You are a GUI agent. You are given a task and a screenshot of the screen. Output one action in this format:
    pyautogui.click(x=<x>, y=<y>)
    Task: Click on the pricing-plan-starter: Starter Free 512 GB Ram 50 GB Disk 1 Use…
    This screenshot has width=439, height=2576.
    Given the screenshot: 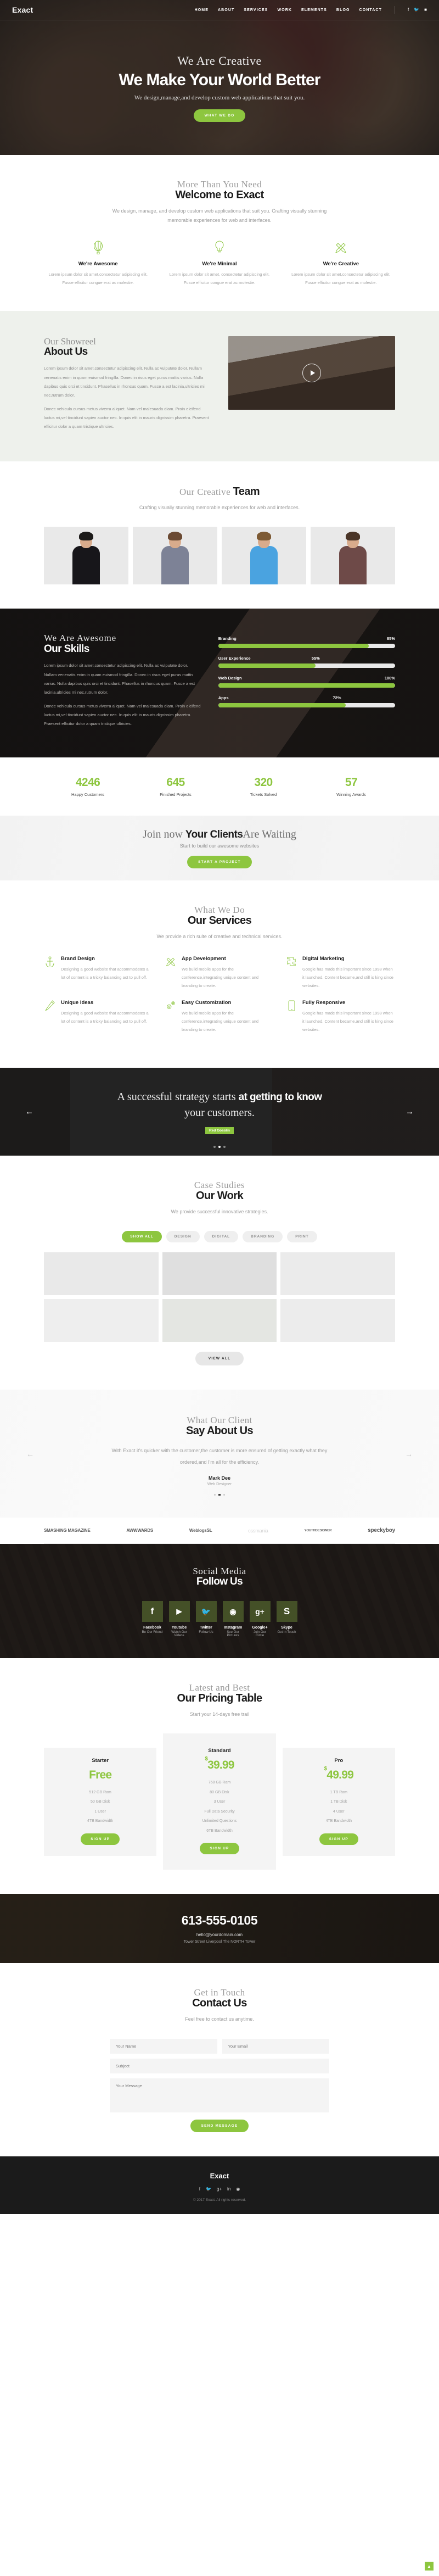 What is the action you would take?
    pyautogui.click(x=100, y=1802)
    